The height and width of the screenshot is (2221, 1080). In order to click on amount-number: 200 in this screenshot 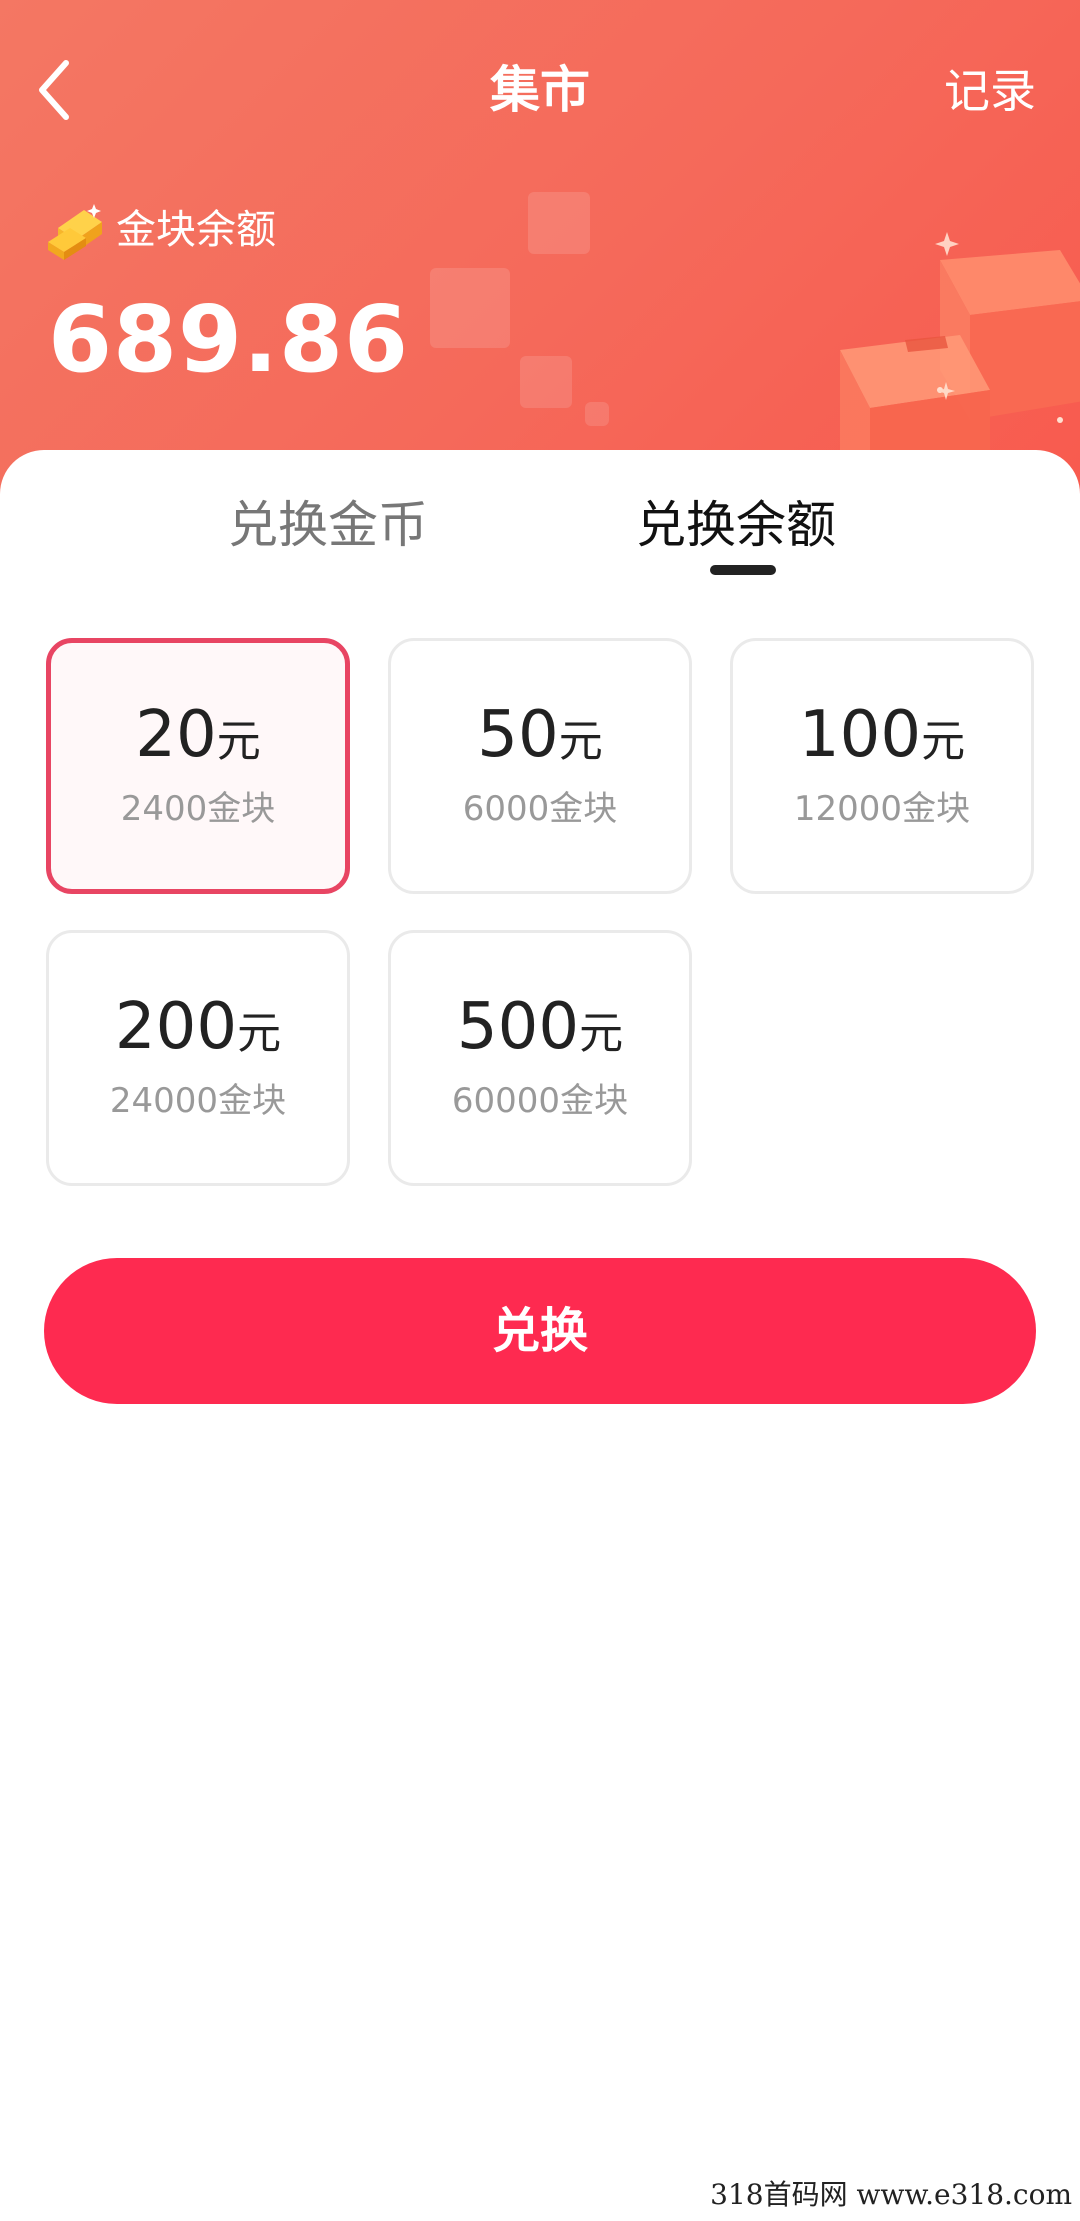, I will do `click(176, 1027)`.